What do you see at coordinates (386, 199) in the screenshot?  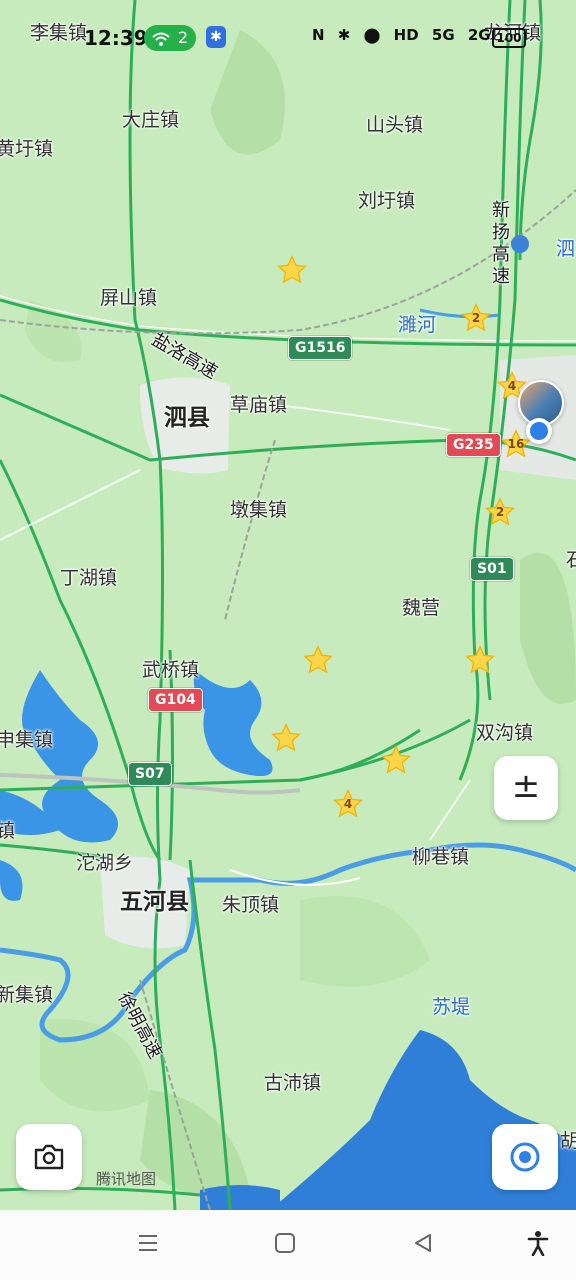 I see `town-label: 刘圩镇` at bounding box center [386, 199].